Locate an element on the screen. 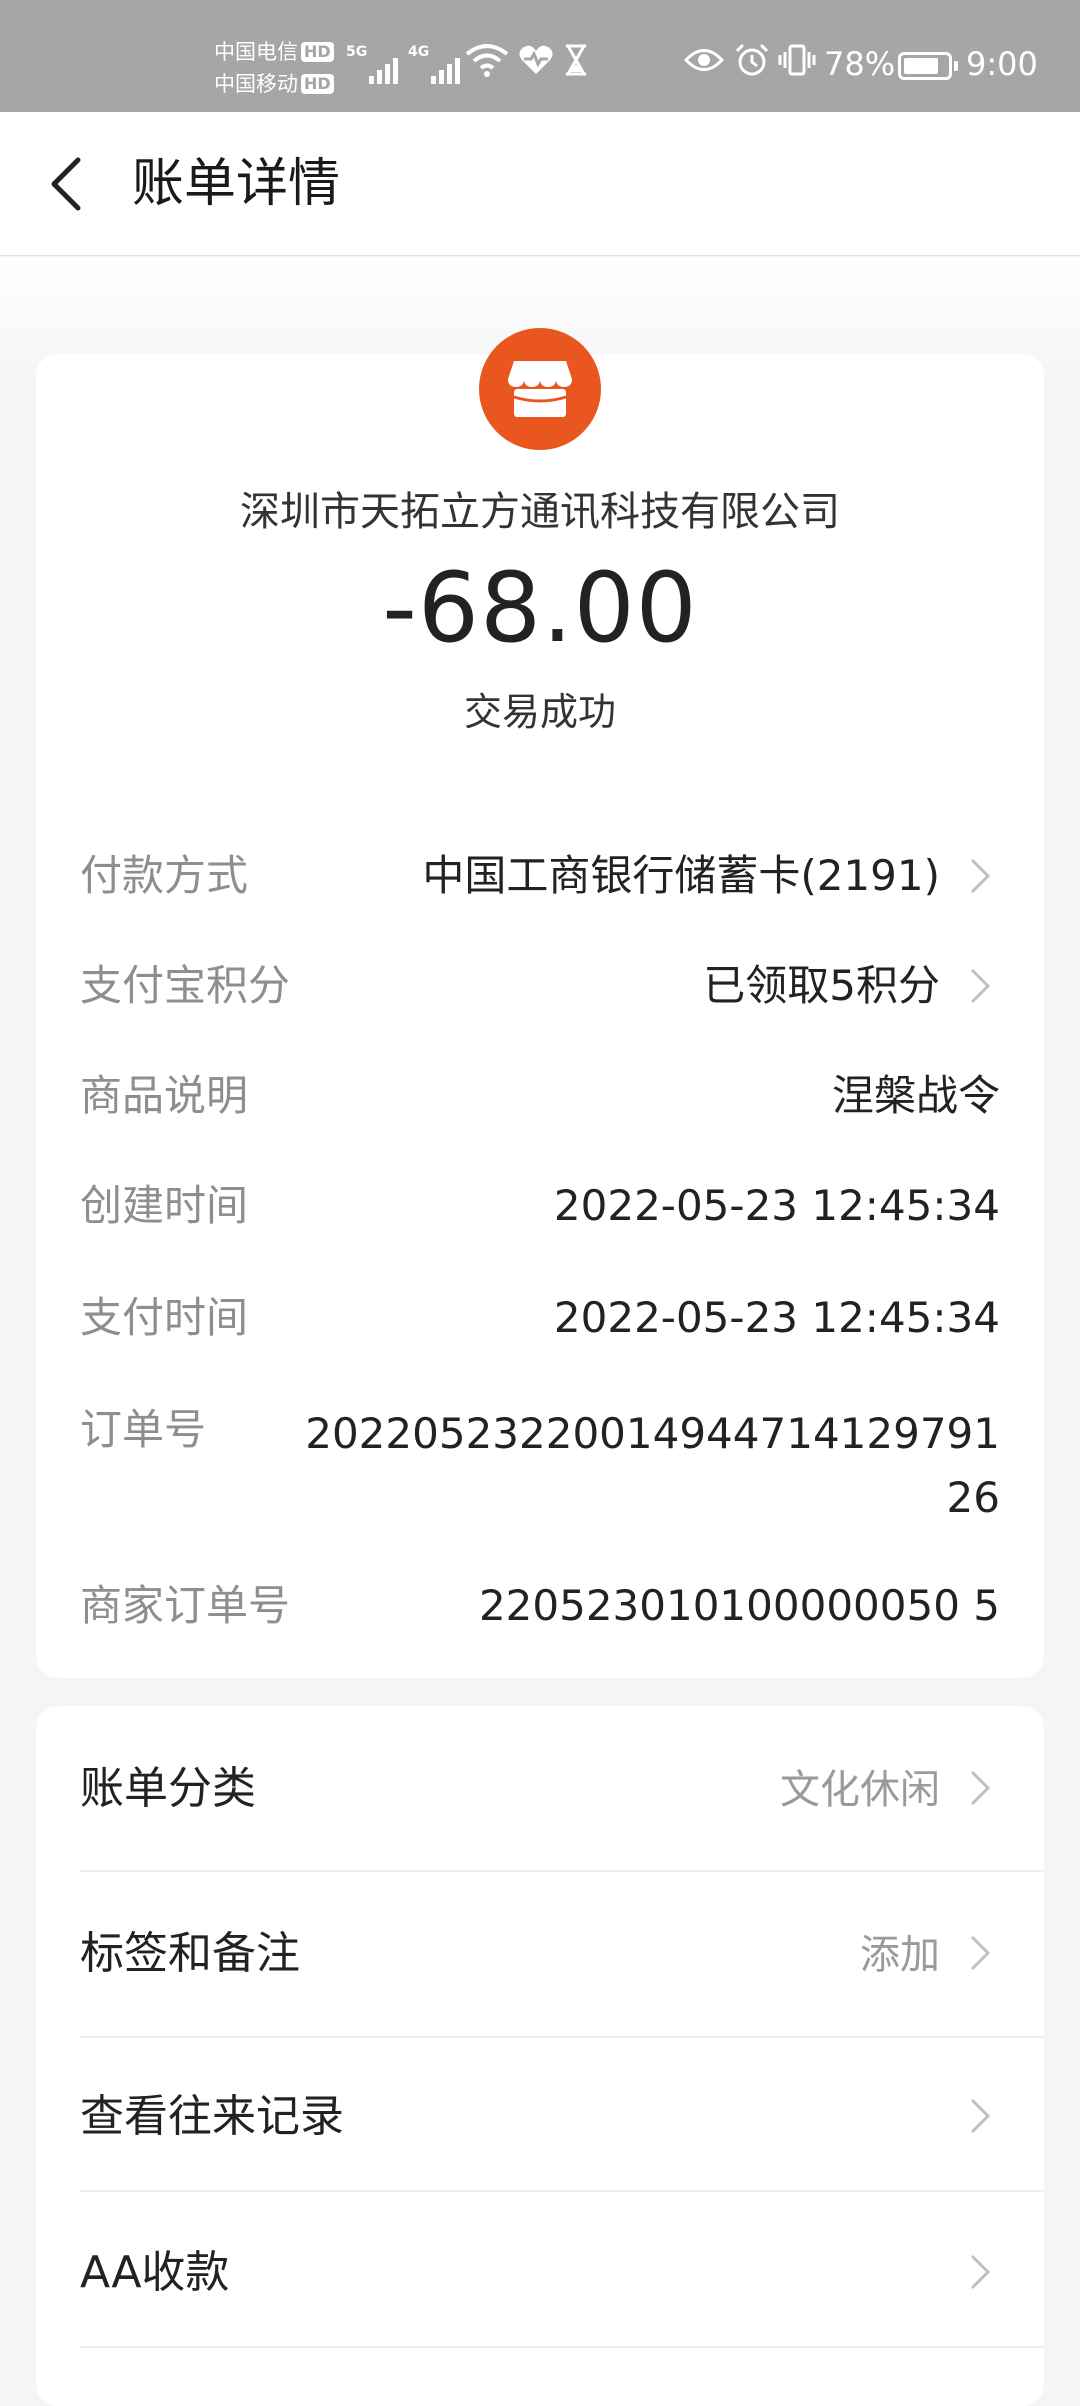 This screenshot has height=2406, width=1080. wifi-icon is located at coordinates (487, 60).